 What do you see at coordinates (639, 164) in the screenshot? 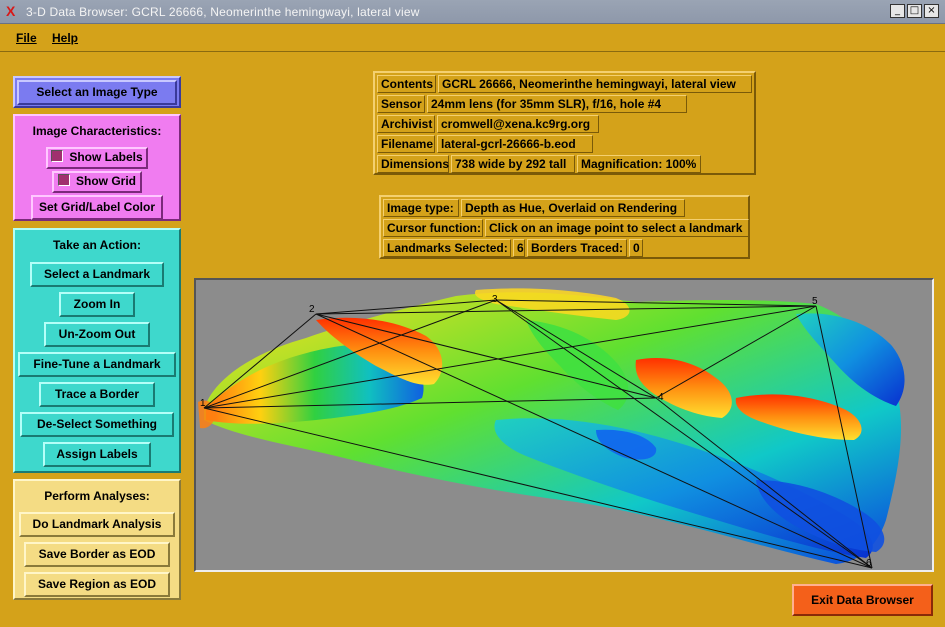
I see `magnification-value: Magnification: 100%` at bounding box center [639, 164].